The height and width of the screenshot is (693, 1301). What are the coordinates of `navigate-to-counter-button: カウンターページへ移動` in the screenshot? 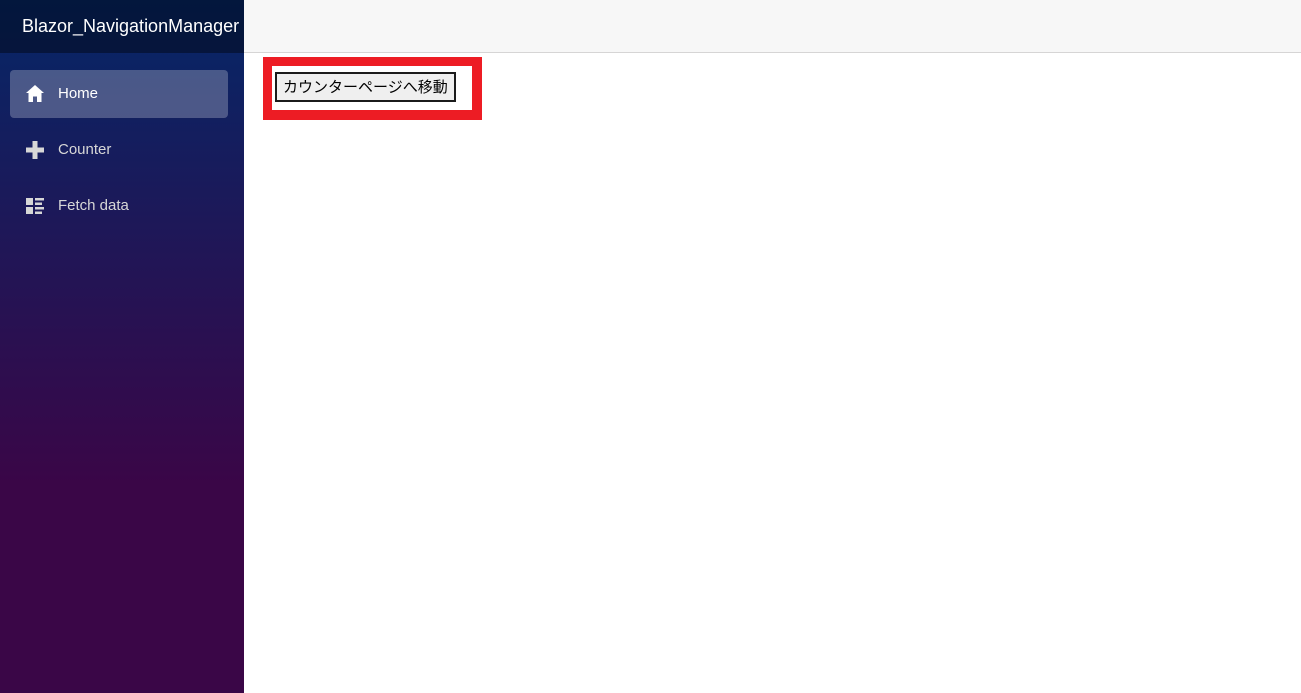 It's located at (365, 87).